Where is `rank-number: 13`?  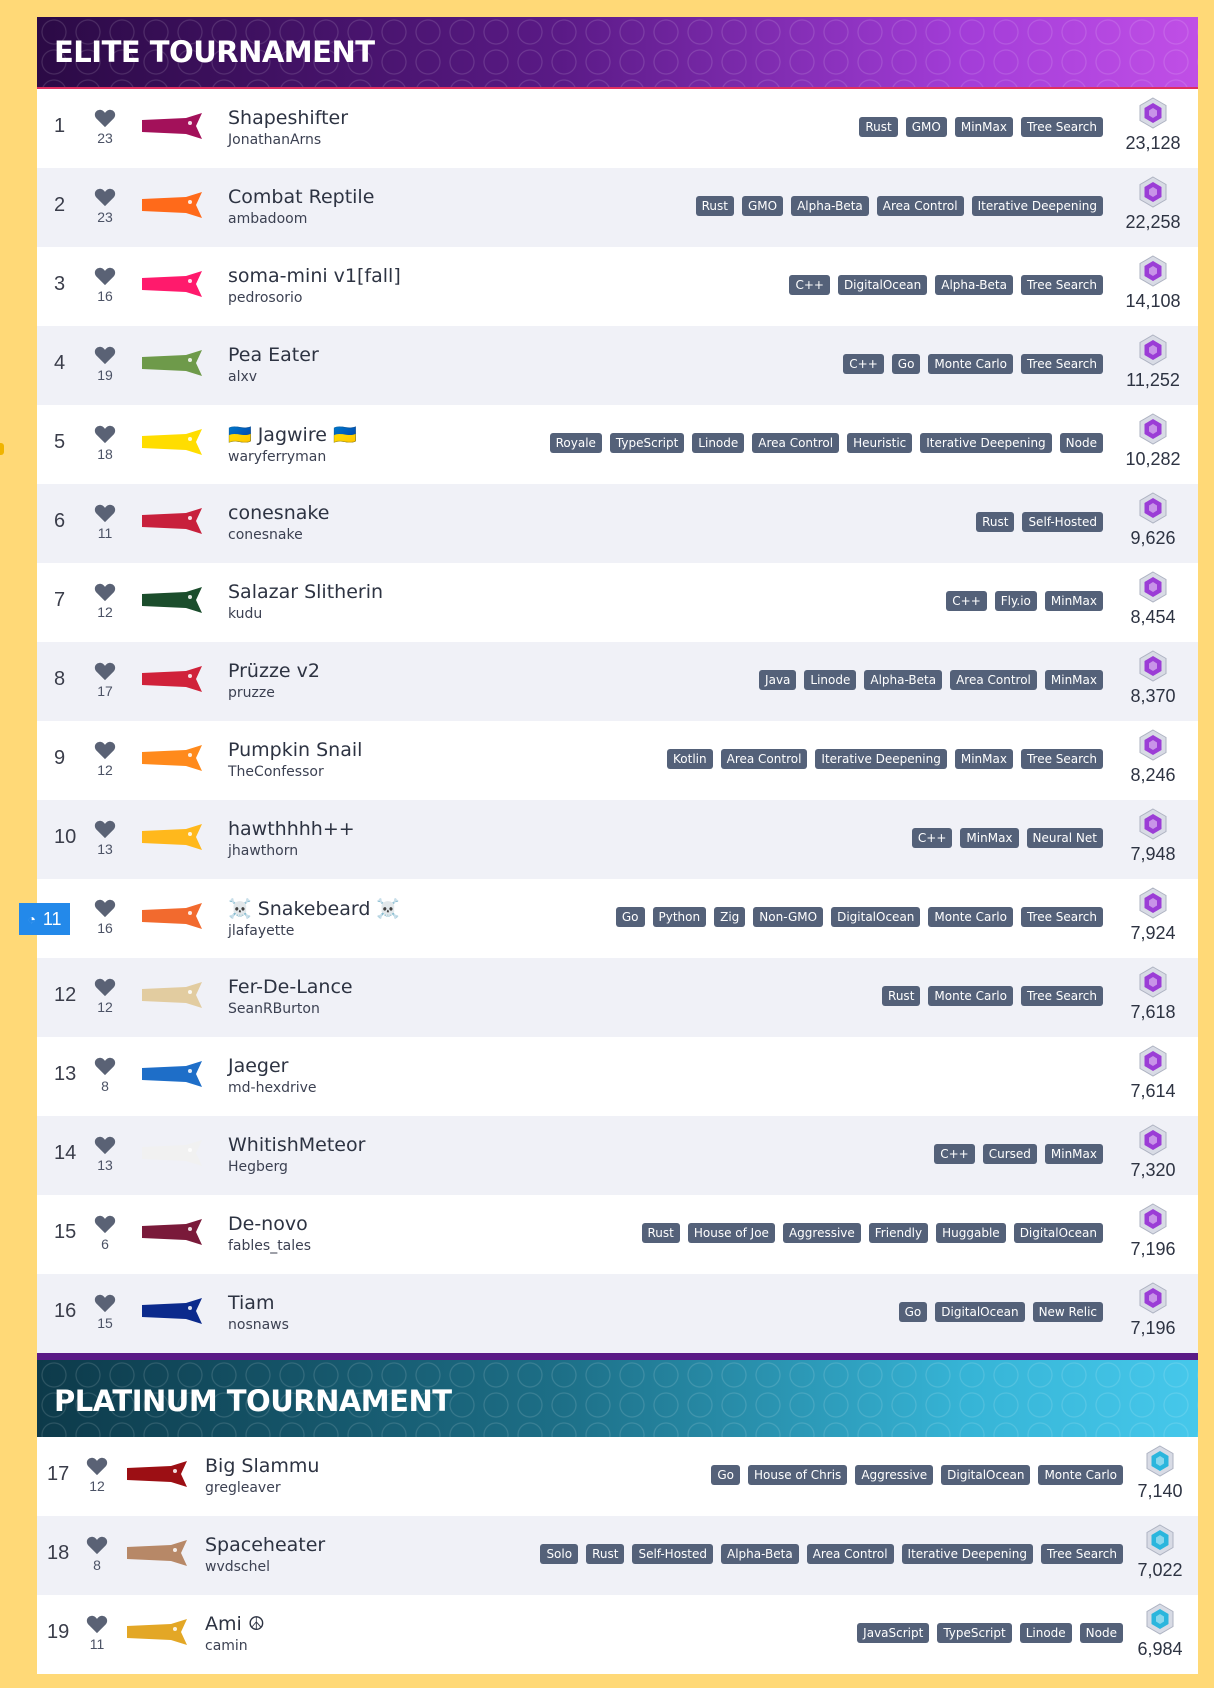 rank-number: 13 is located at coordinates (65, 1074).